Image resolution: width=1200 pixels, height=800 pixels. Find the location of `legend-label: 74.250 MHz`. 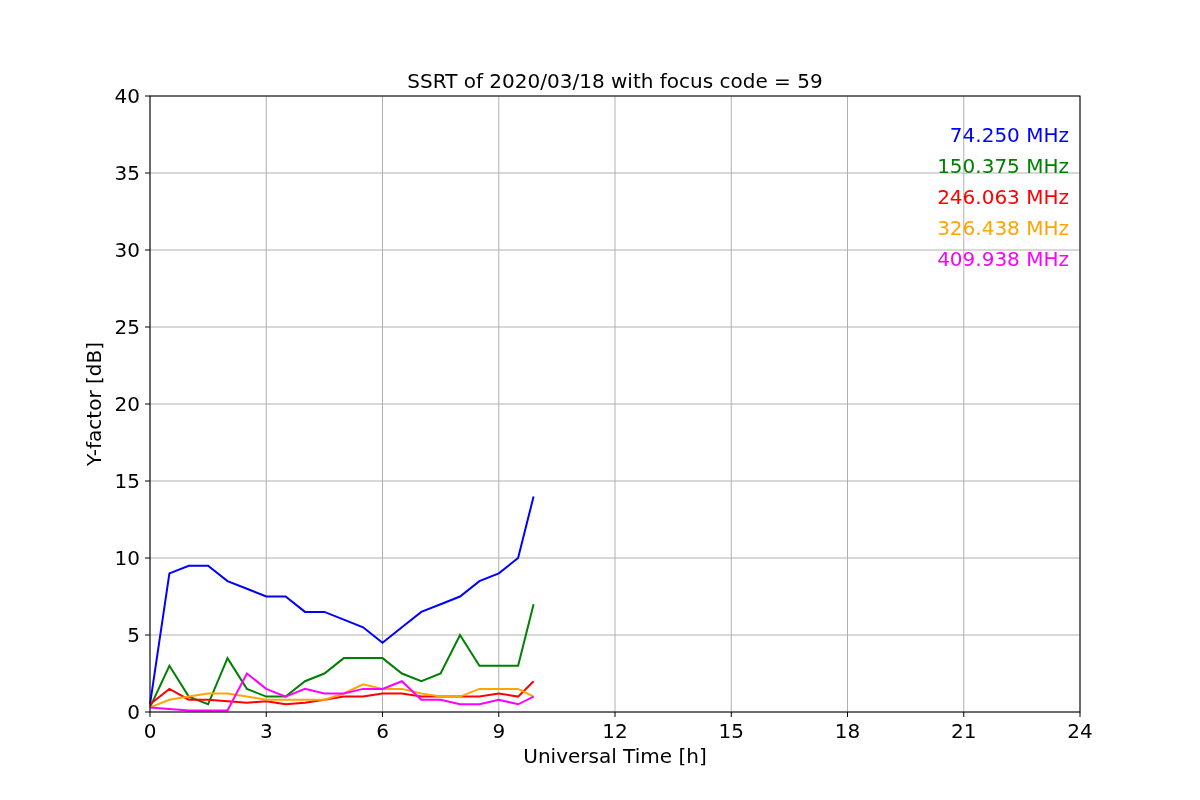

legend-label: 74.250 MHz is located at coordinates (1009, 135).